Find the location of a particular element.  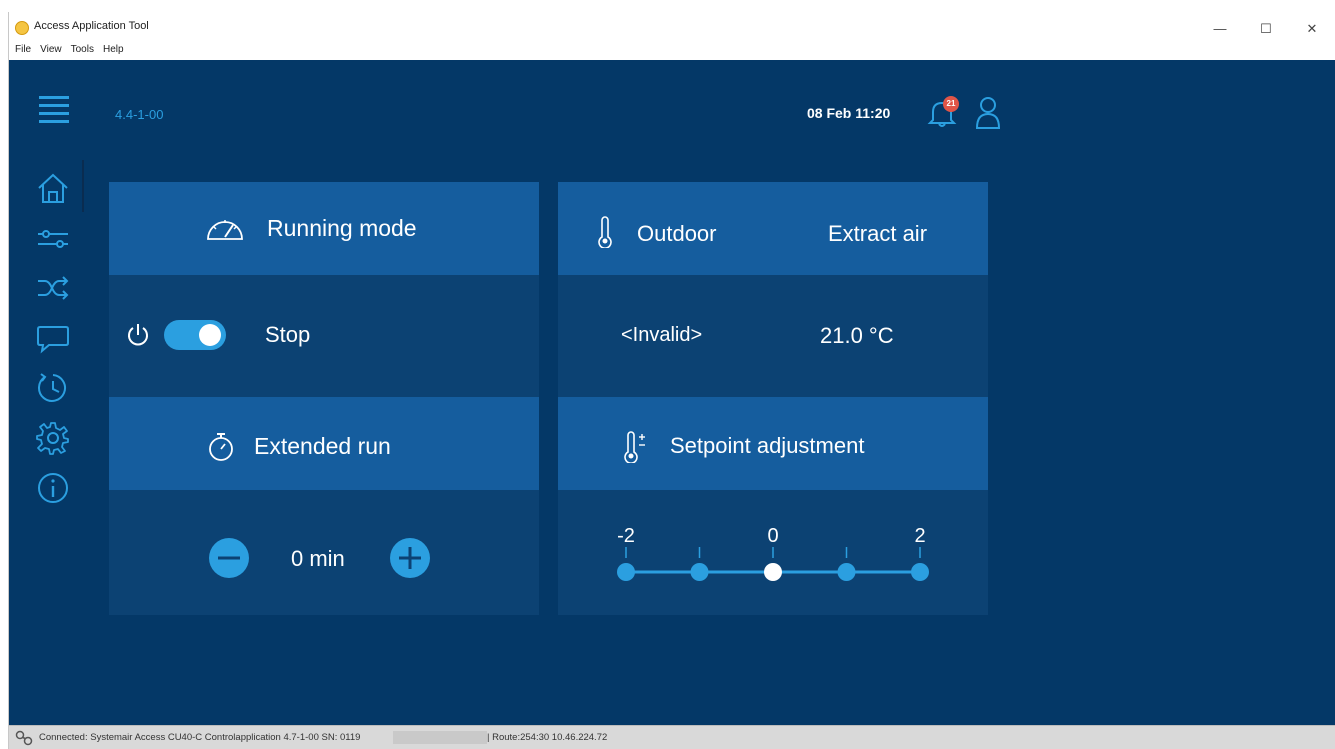

running-mode-header: Running mode is located at coordinates (324, 228).